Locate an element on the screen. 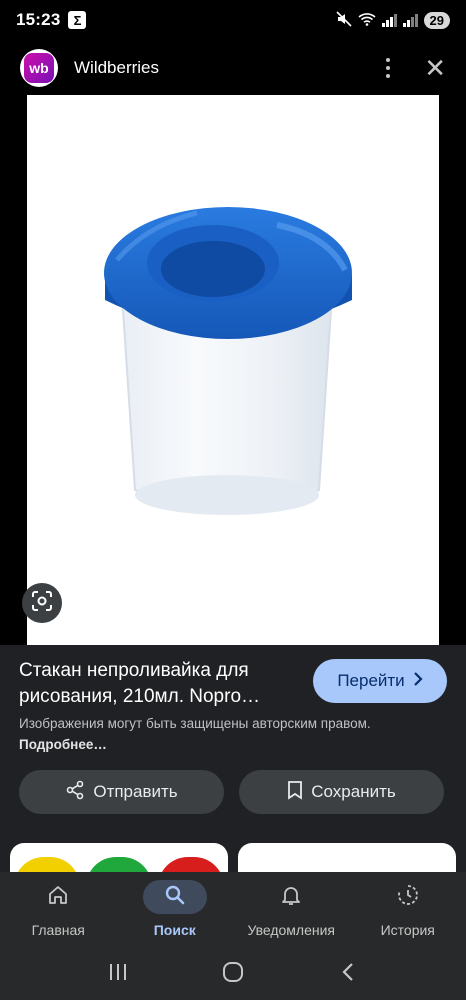 This screenshot has height=1000, width=466. lens-icon is located at coordinates (42, 603).